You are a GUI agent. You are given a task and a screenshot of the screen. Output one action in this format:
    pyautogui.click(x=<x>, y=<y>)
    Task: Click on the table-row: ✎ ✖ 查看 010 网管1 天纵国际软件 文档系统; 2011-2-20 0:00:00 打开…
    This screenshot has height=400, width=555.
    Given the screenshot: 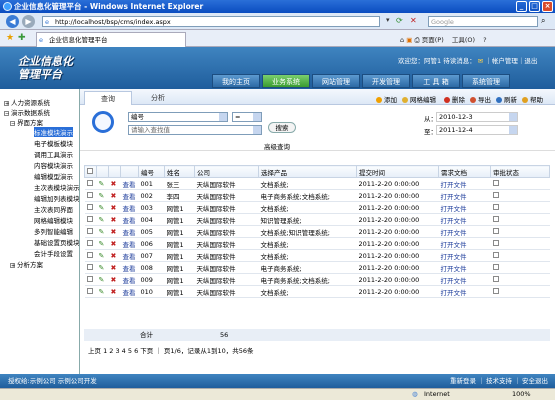 What is the action you would take?
    pyautogui.click(x=317, y=291)
    